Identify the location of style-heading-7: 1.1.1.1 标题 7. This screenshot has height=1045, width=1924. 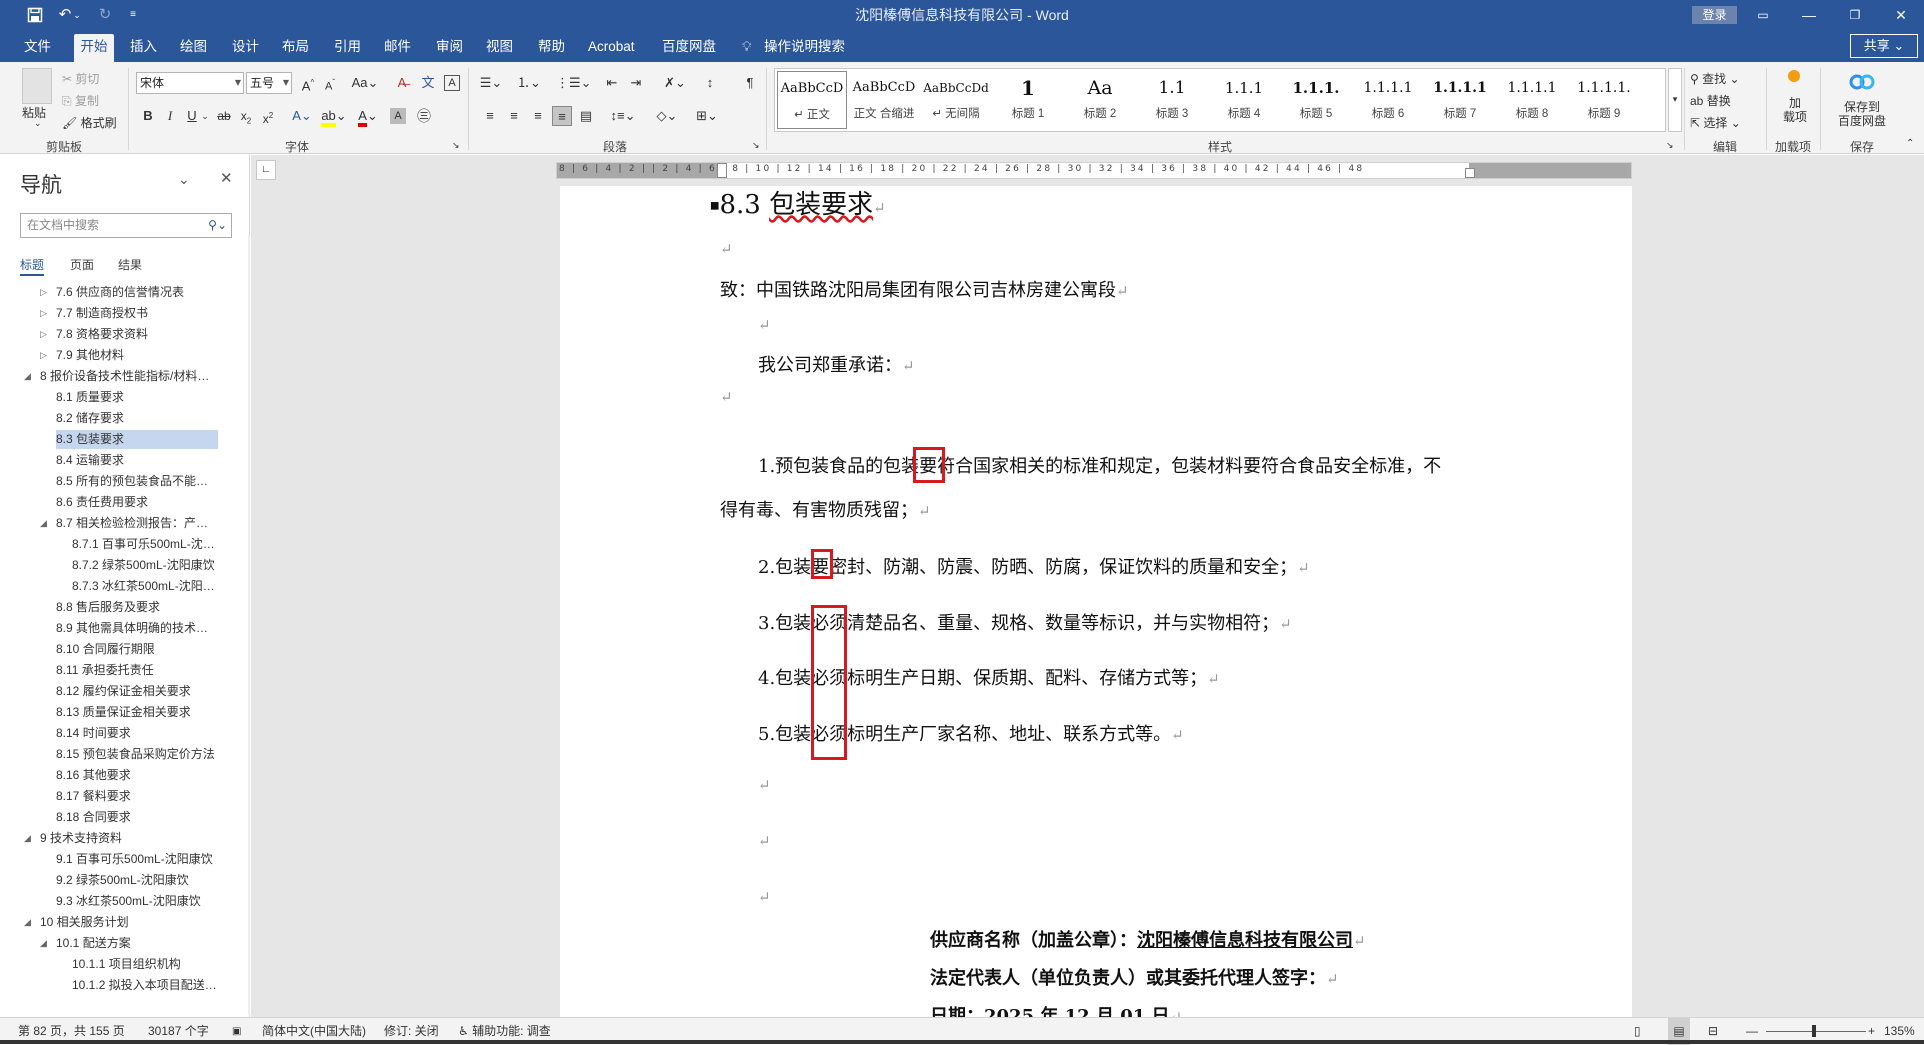
(1460, 100).